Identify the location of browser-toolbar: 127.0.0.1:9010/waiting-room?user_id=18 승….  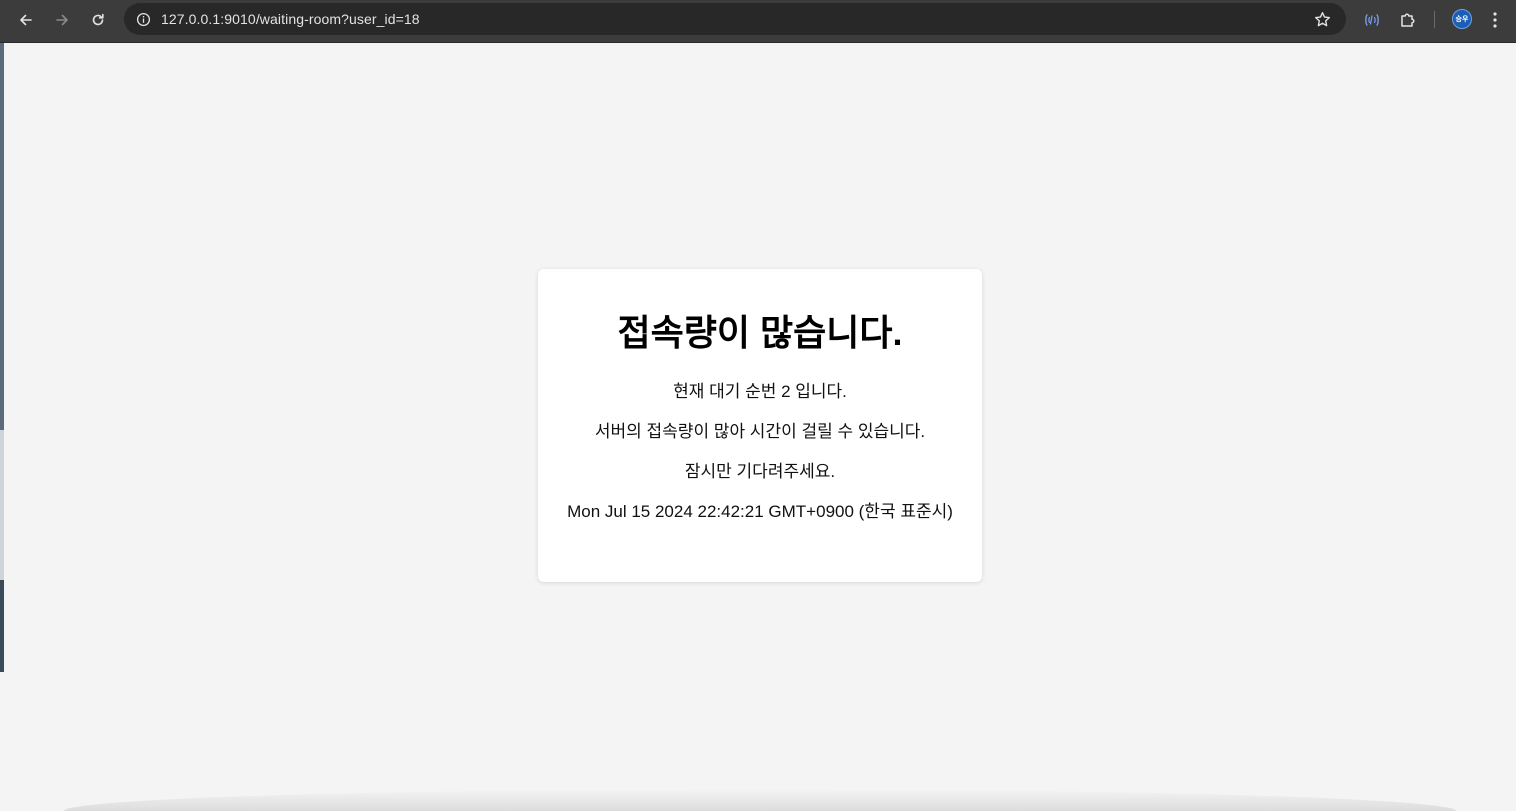
(758, 21).